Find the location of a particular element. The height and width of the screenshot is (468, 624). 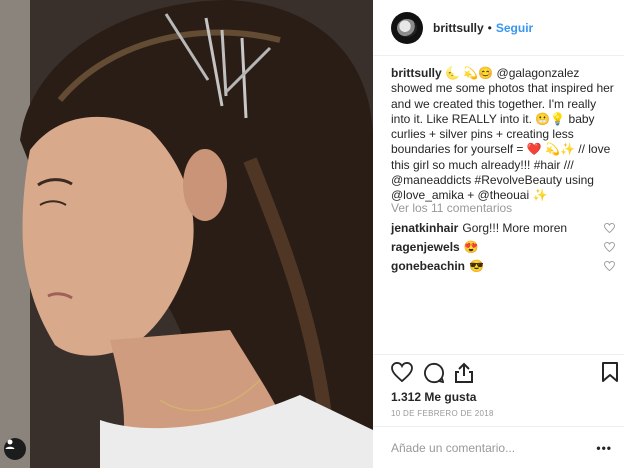

post-header: brittsully • Seguir is located at coordinates (498, 28).